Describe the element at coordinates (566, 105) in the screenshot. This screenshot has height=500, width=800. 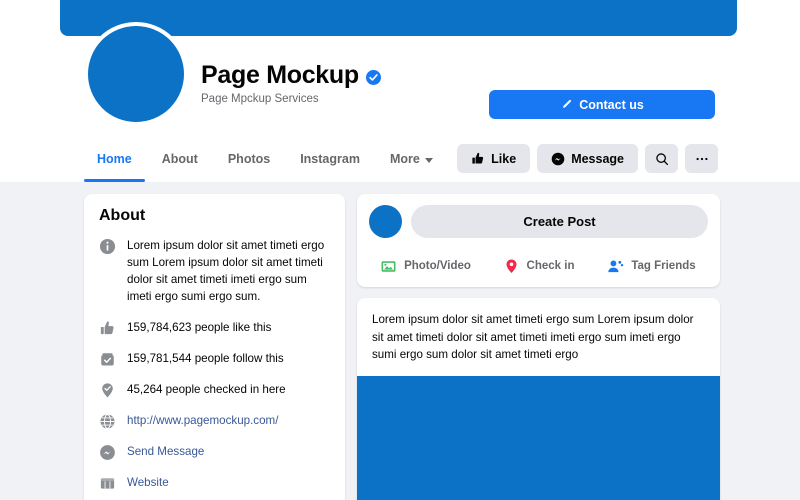
I see `pencil-icon` at that location.